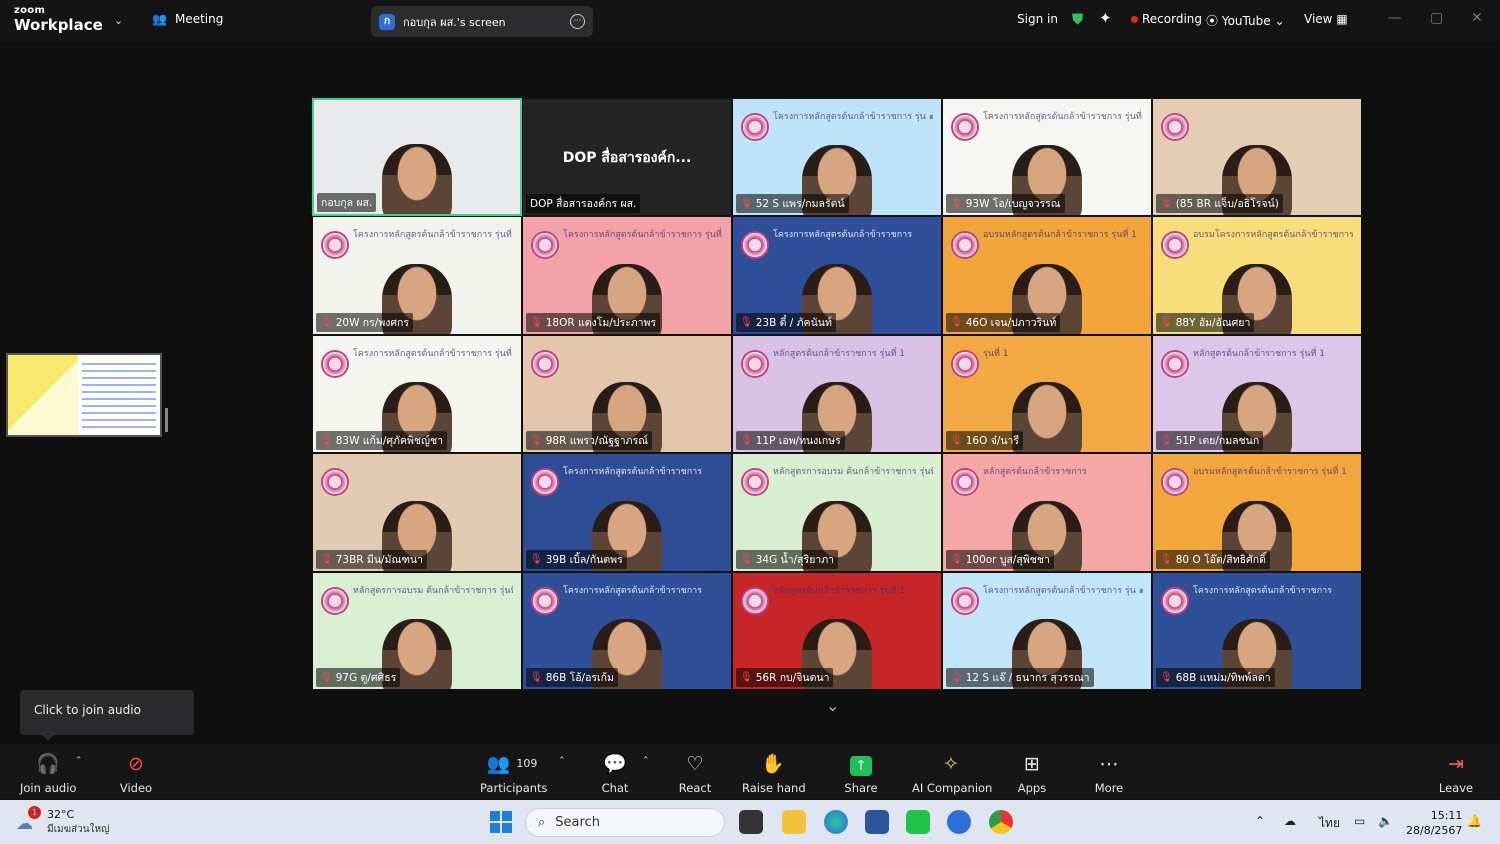 The width and height of the screenshot is (1500, 844). What do you see at coordinates (1215, 677) in the screenshot?
I see `participant-name-label: 🎙 68B แหม่ม/ทิพพ์ลดา` at bounding box center [1215, 677].